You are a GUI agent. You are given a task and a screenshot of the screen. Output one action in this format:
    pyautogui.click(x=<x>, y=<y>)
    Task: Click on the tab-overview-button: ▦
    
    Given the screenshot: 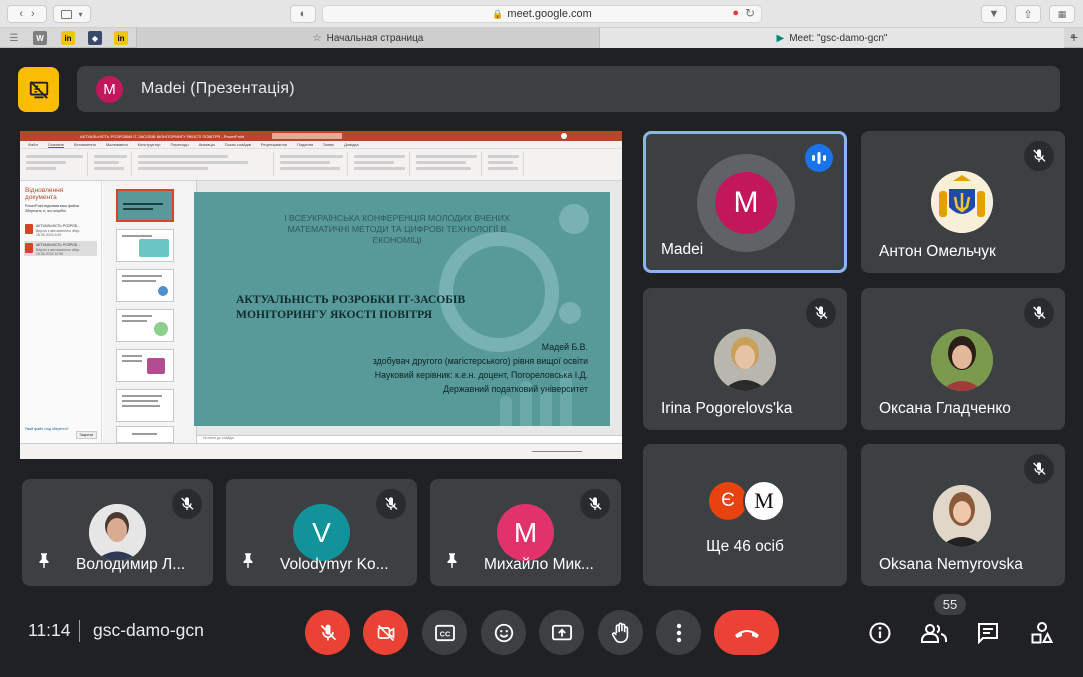 What is the action you would take?
    pyautogui.click(x=1062, y=14)
    